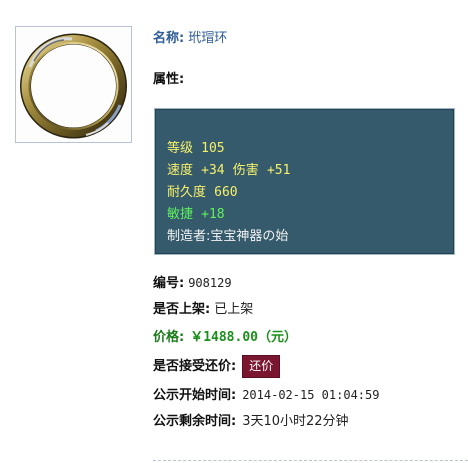  What do you see at coordinates (249, 236) in the screenshot?
I see `attr-maker-value: 宝宝神器の始` at bounding box center [249, 236].